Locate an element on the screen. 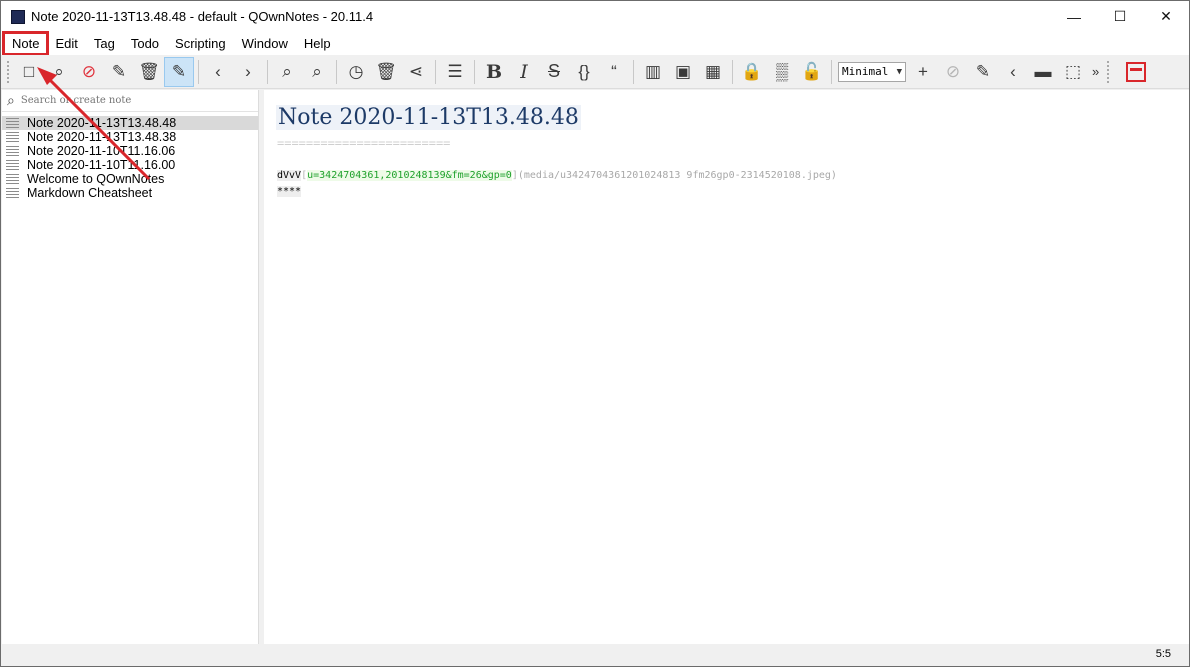 The height and width of the screenshot is (667, 1190). menu-window: Window is located at coordinates (265, 43).